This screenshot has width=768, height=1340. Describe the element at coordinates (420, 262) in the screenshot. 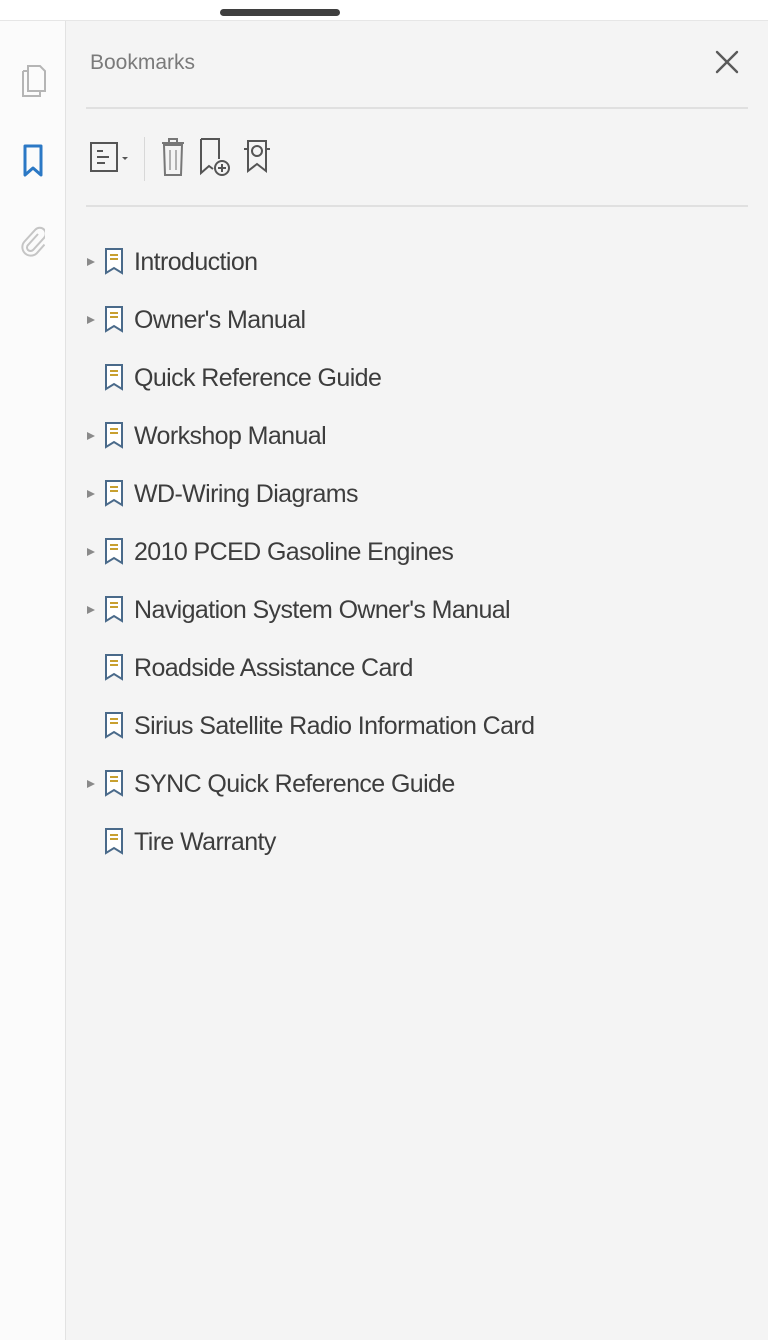

I see `bookmark-item: Introduction` at that location.